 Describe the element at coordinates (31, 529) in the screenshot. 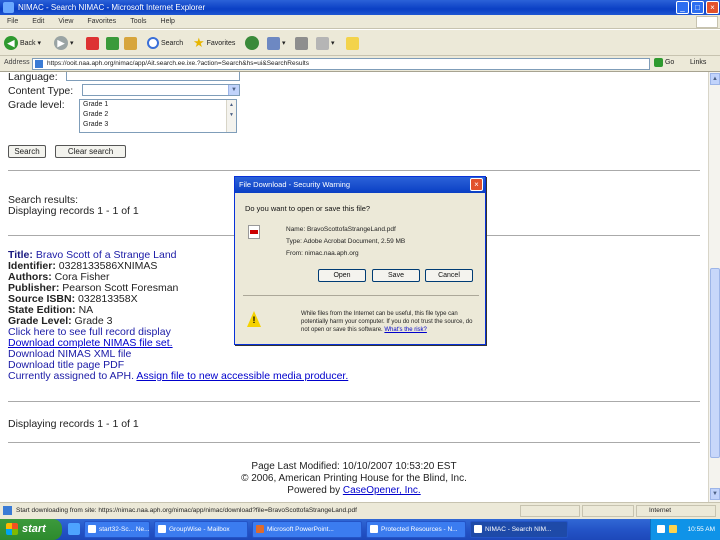

I see `start-button: start` at that location.